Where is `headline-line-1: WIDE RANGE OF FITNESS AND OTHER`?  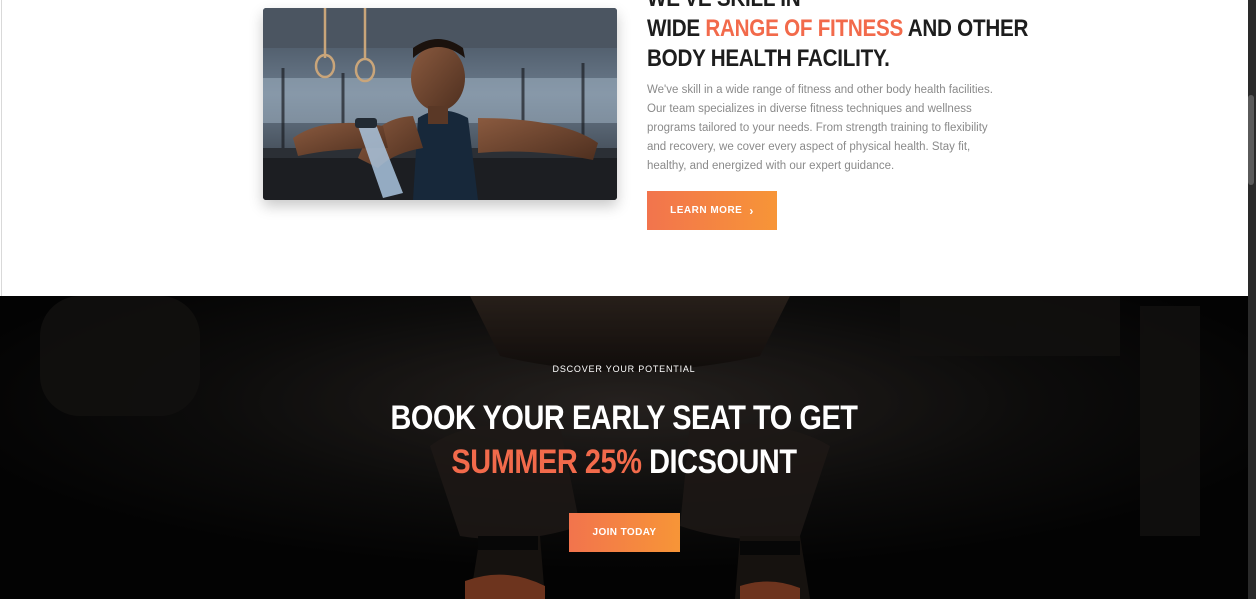 headline-line-1: WIDE RANGE OF FITNESS AND OTHER is located at coordinates (837, 29).